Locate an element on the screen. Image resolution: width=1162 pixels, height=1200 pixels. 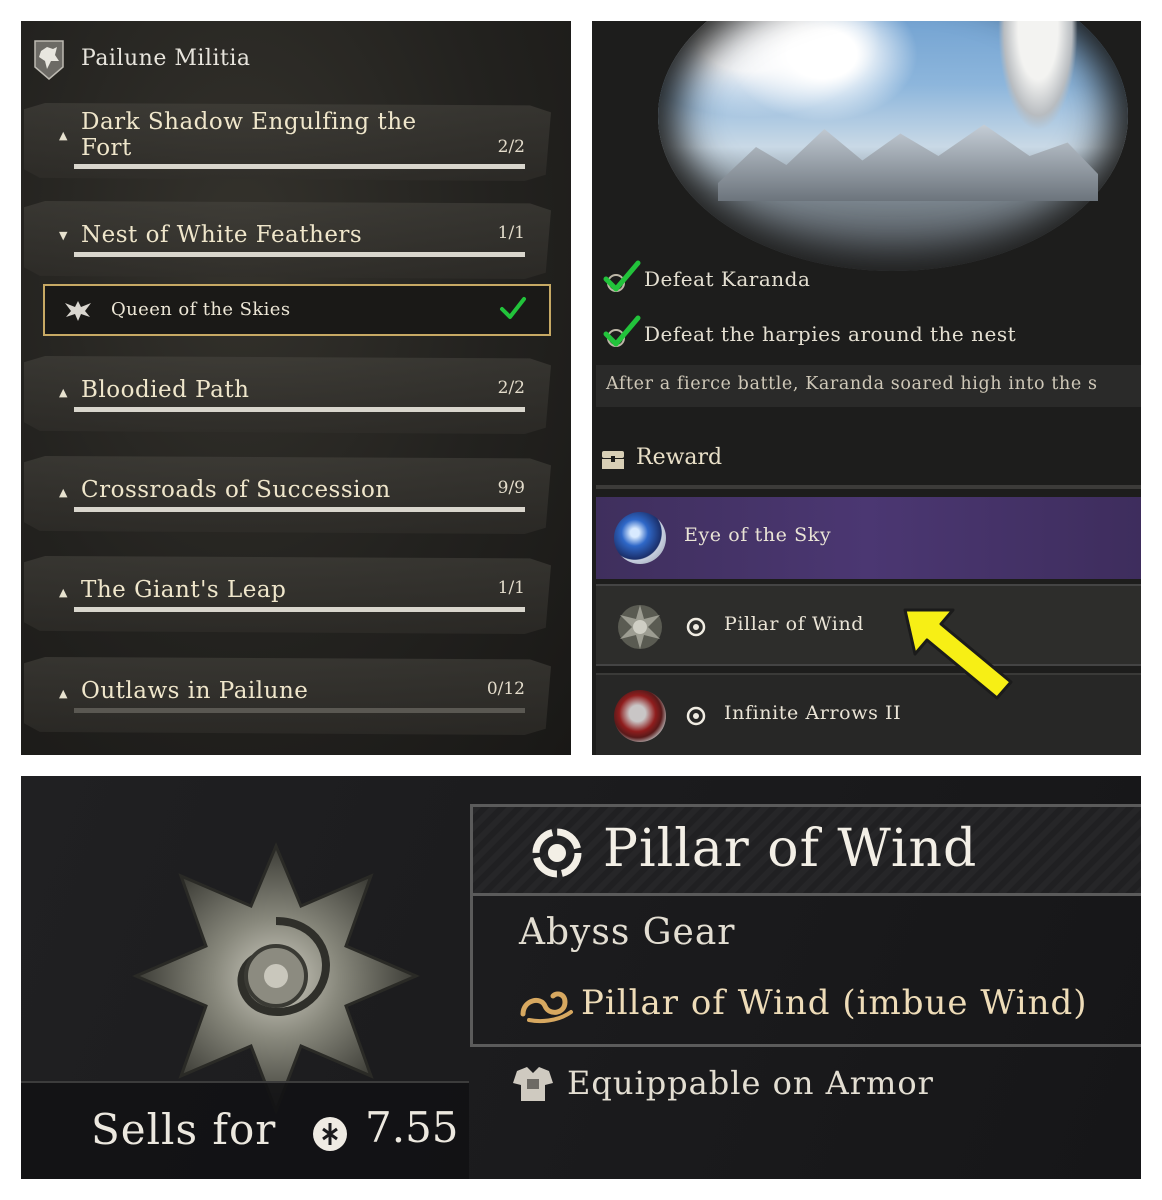
reward-name: Eye of the Sky is located at coordinates (758, 535).